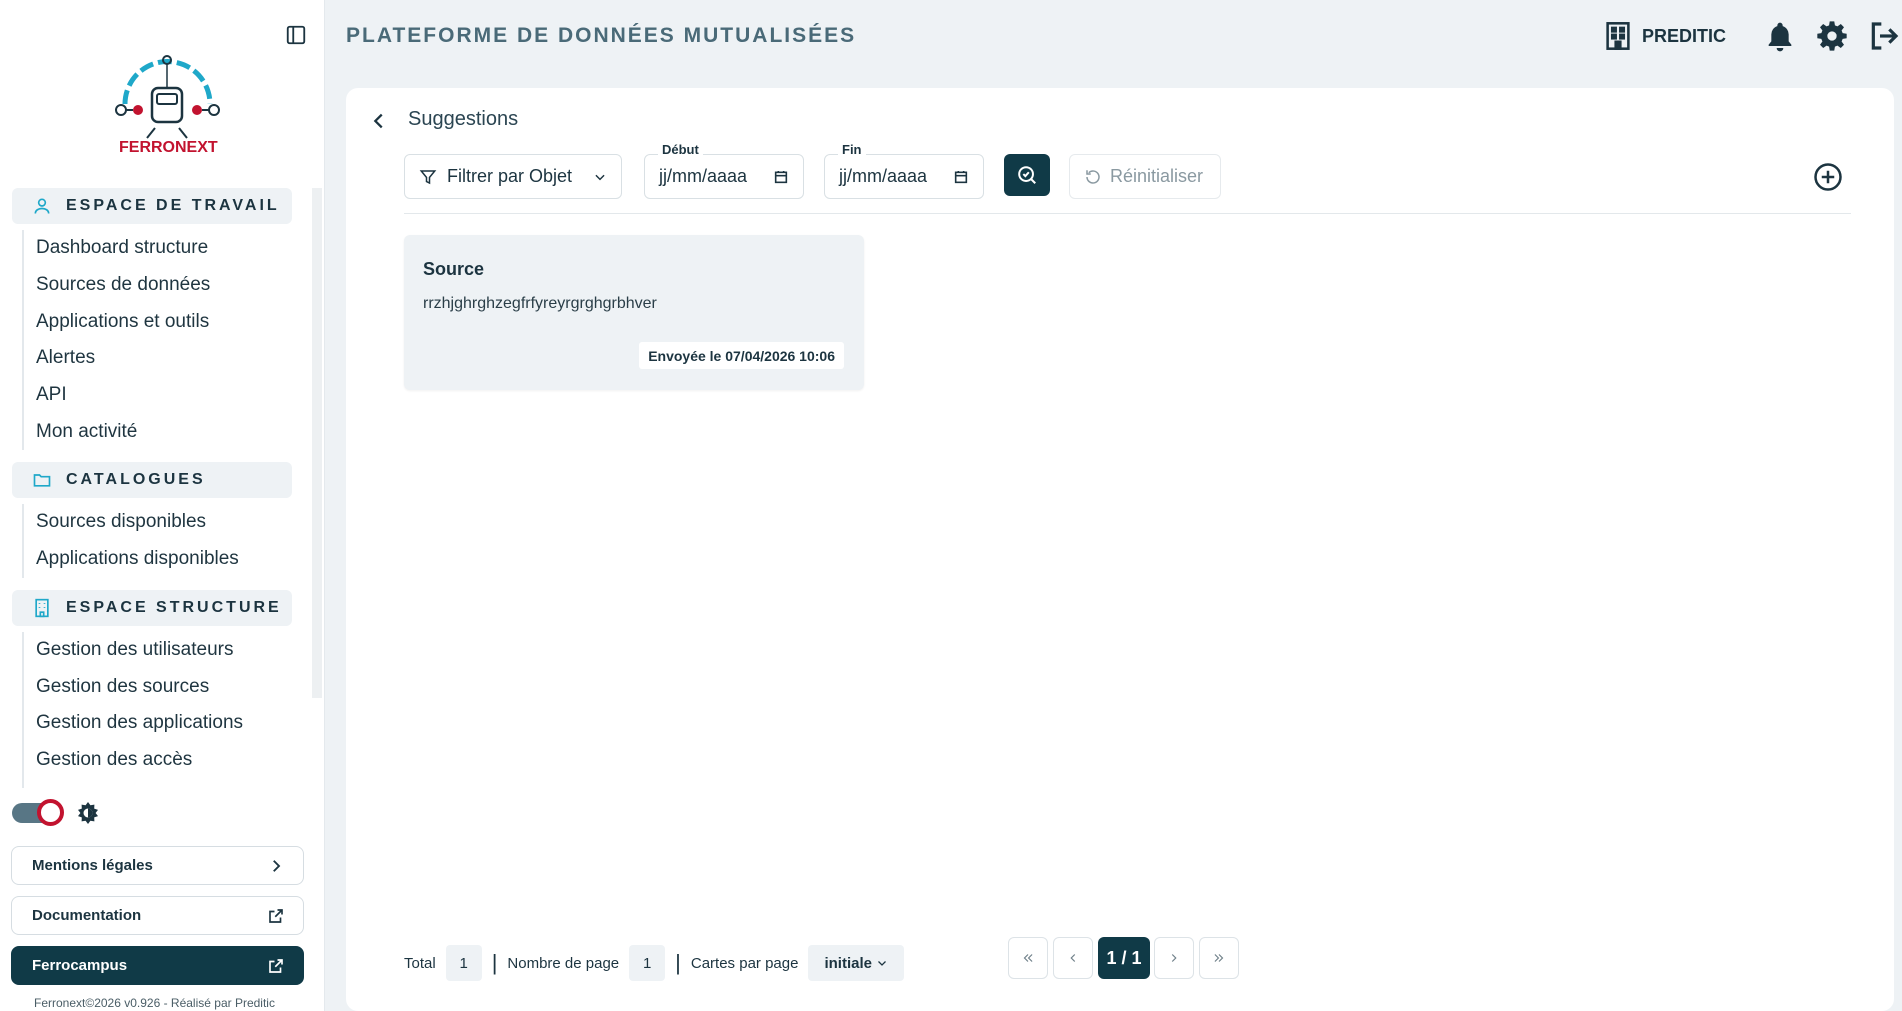 Image resolution: width=1902 pixels, height=1011 pixels. What do you see at coordinates (741, 355) in the screenshot?
I see `card-date-badge: Envoyée le 07/04/2026 10:06` at bounding box center [741, 355].